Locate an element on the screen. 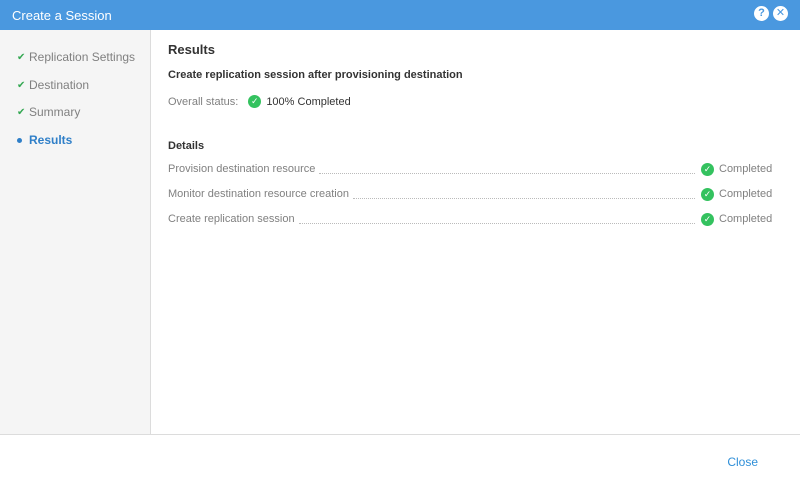 This screenshot has height=488, width=800. overall-status-value: 100% Completed is located at coordinates (308, 101).